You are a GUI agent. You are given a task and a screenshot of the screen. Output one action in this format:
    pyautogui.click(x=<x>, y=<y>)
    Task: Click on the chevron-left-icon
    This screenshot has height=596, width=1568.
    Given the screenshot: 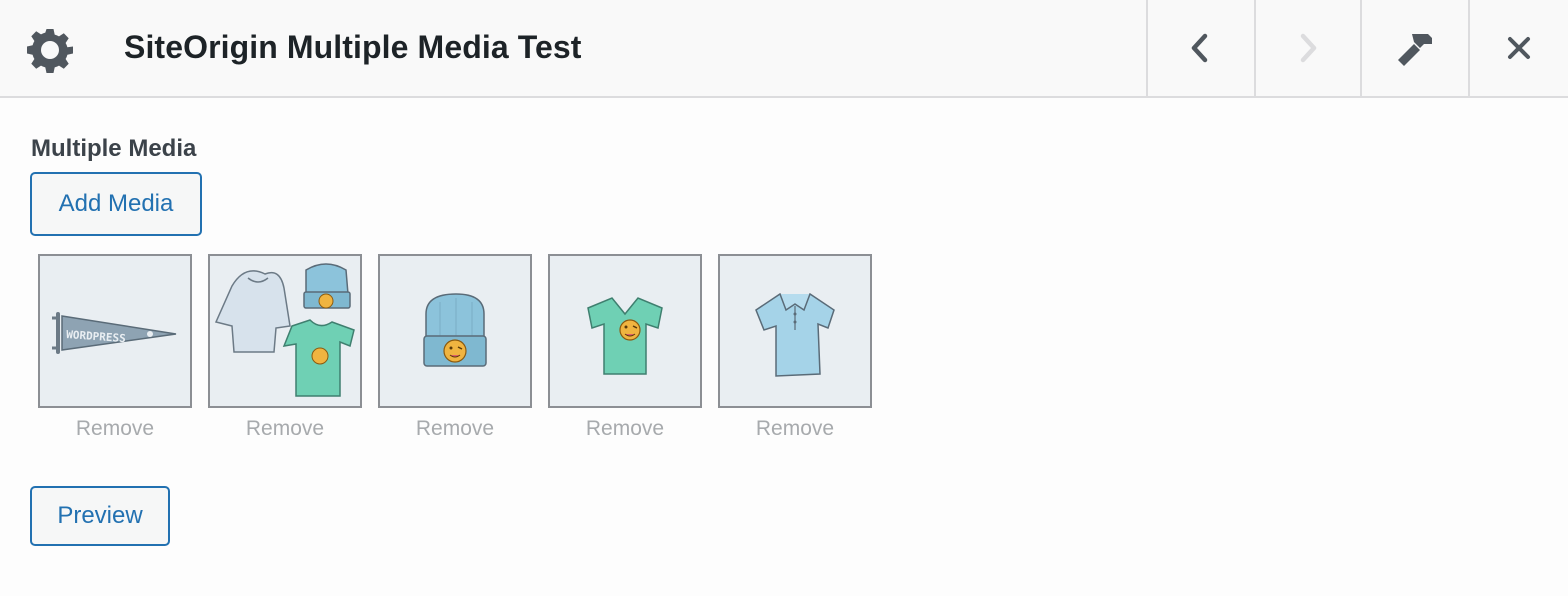 What is the action you would take?
    pyautogui.click(x=1199, y=48)
    